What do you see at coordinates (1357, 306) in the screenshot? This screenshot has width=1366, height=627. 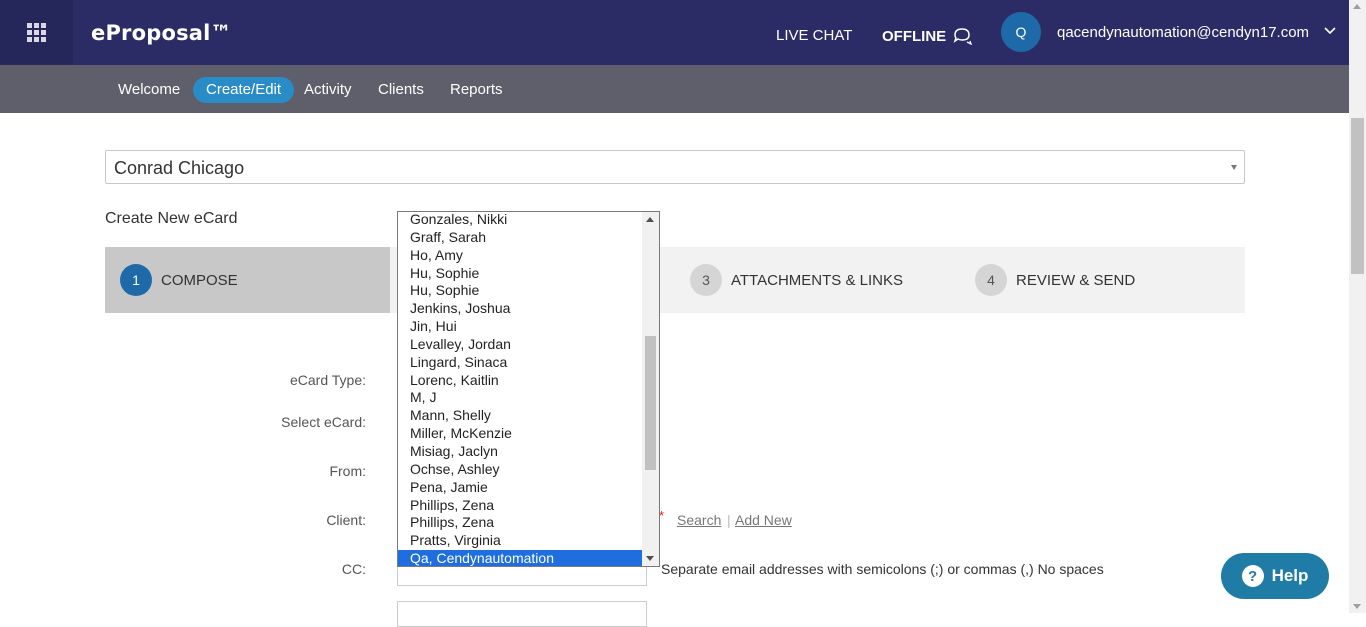 I see `page-scrollbar` at bounding box center [1357, 306].